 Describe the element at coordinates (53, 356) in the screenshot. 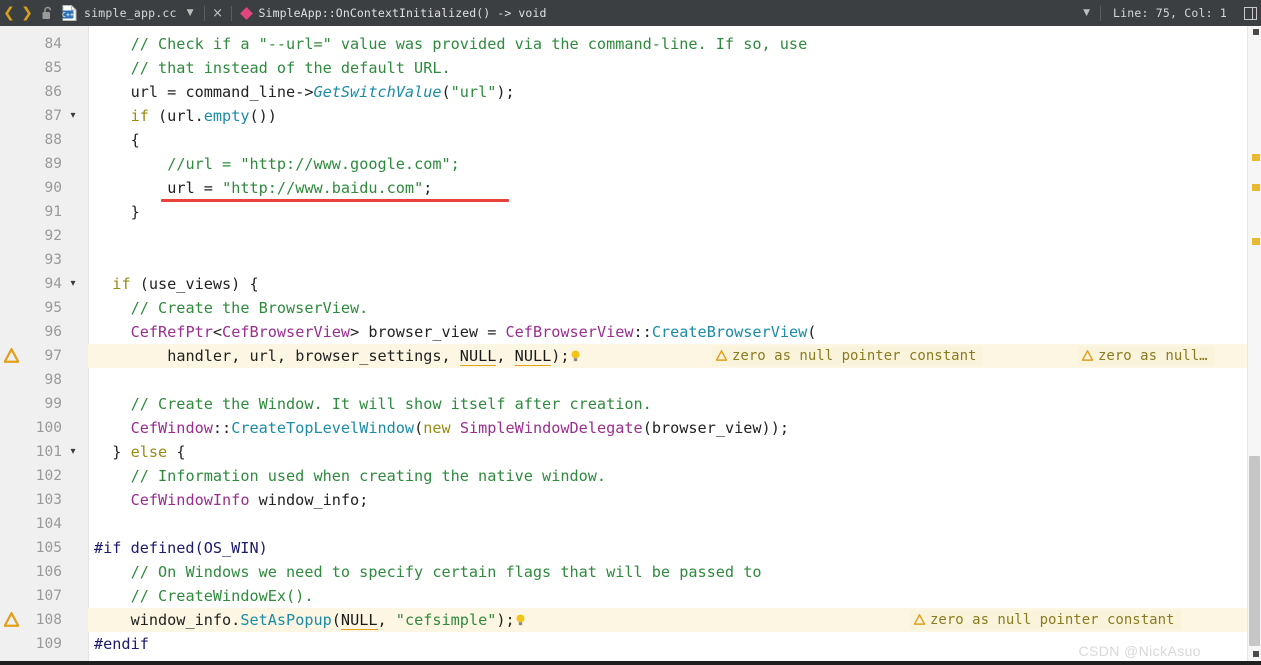

I see `line-number: 97` at that location.